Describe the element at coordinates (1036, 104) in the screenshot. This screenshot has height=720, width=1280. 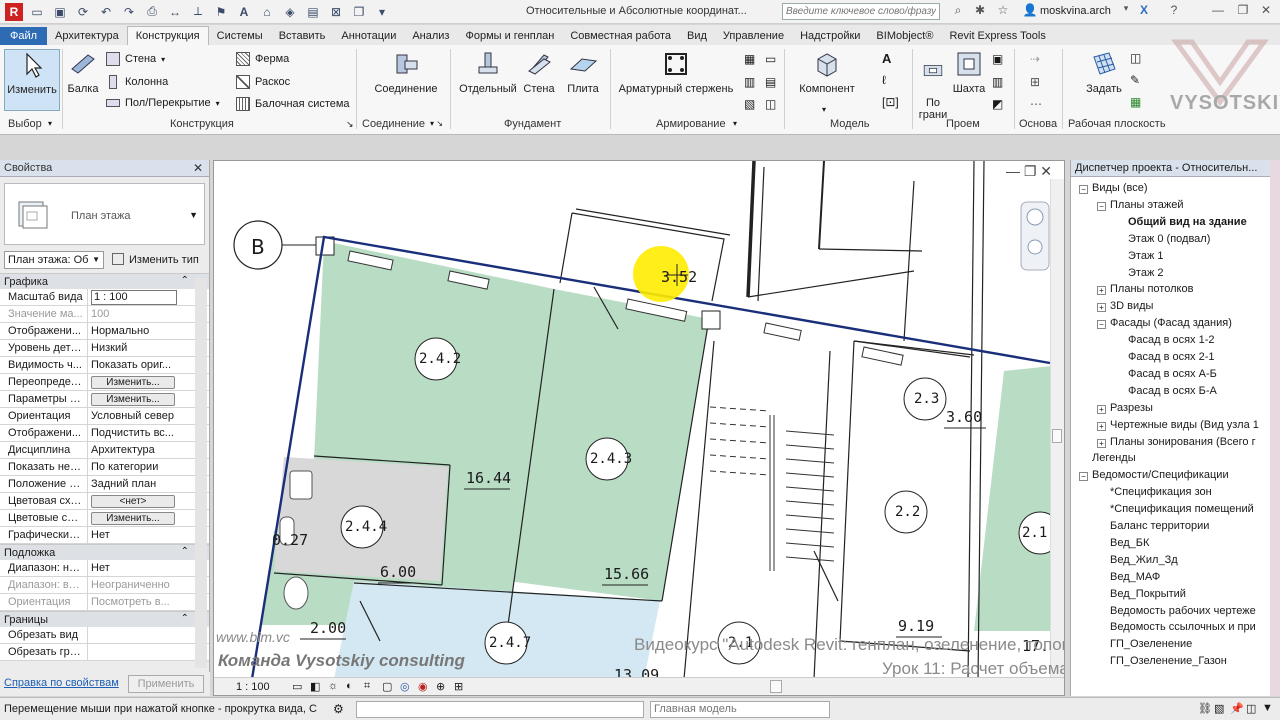
I see `ref-plane-icon: ⋯` at that location.